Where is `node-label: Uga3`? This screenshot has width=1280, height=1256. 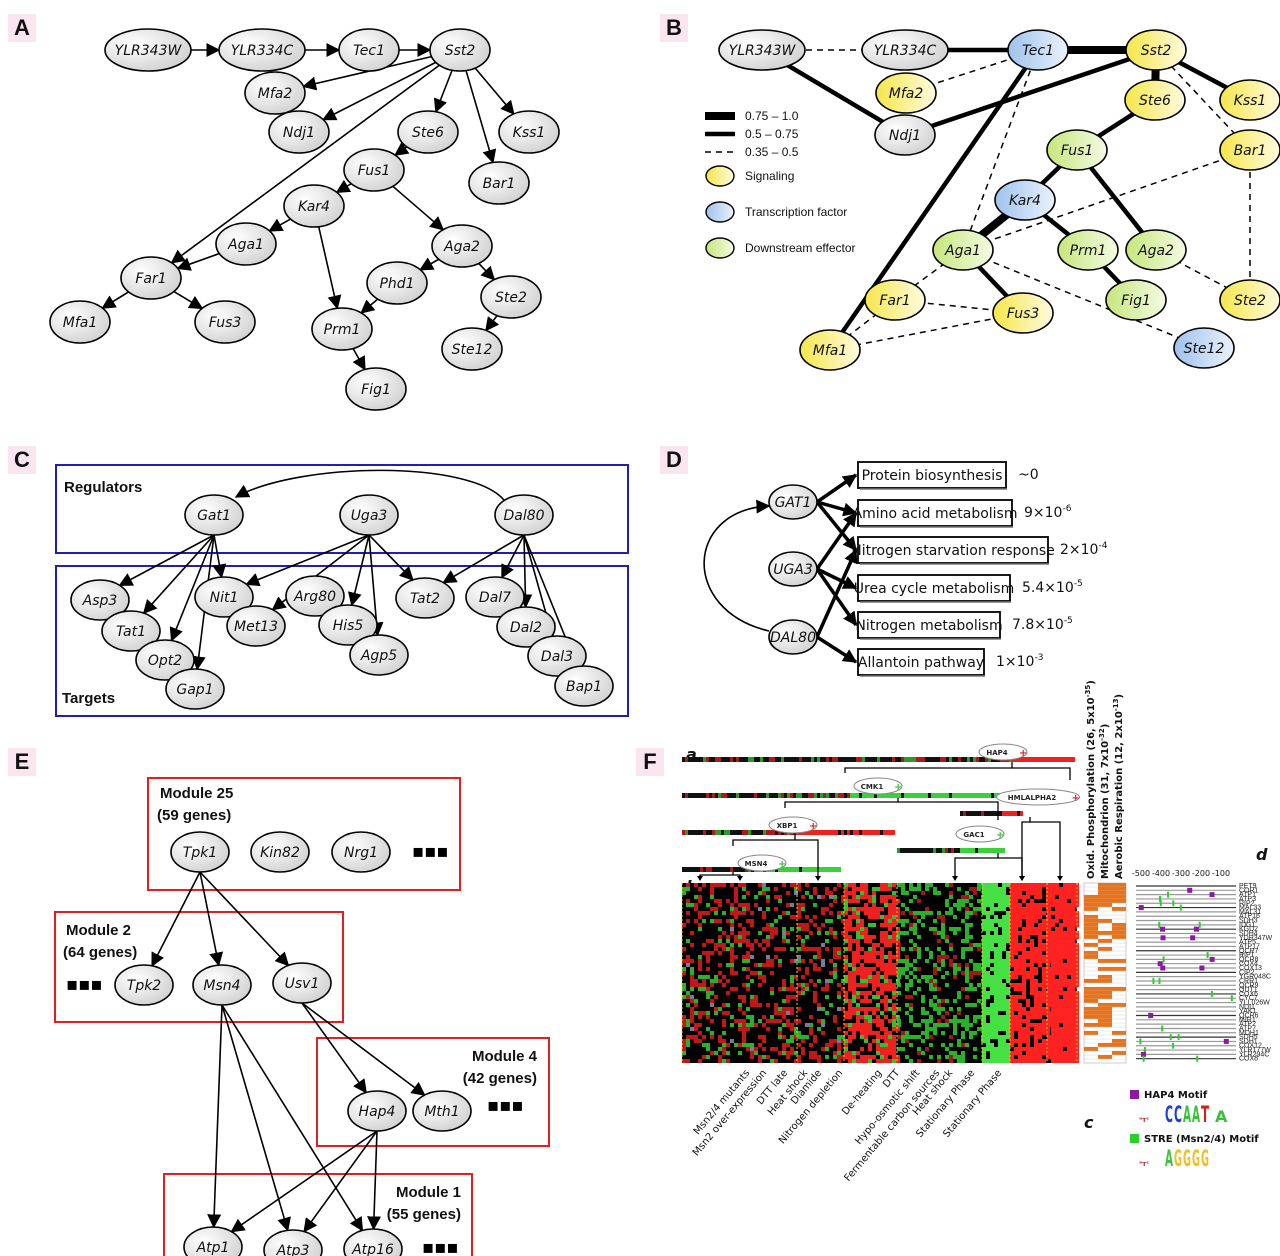 node-label: Uga3 is located at coordinates (369, 516).